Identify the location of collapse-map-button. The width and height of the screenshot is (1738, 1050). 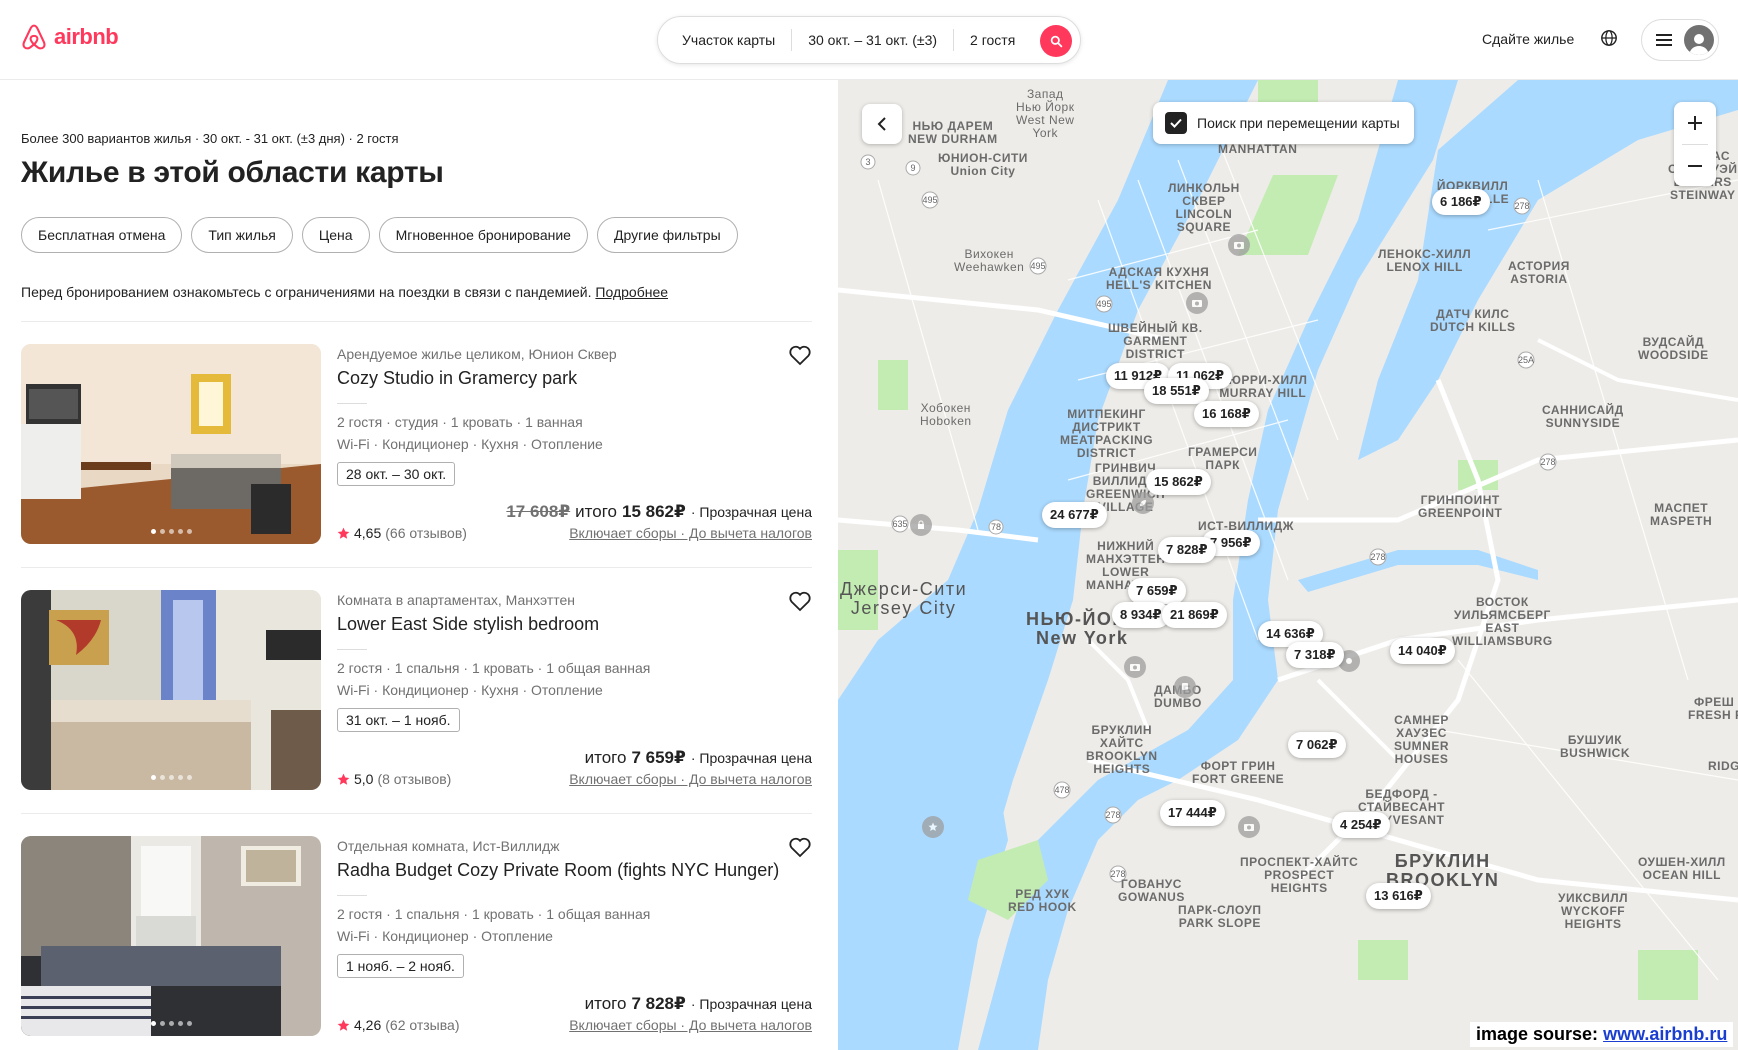
(882, 124).